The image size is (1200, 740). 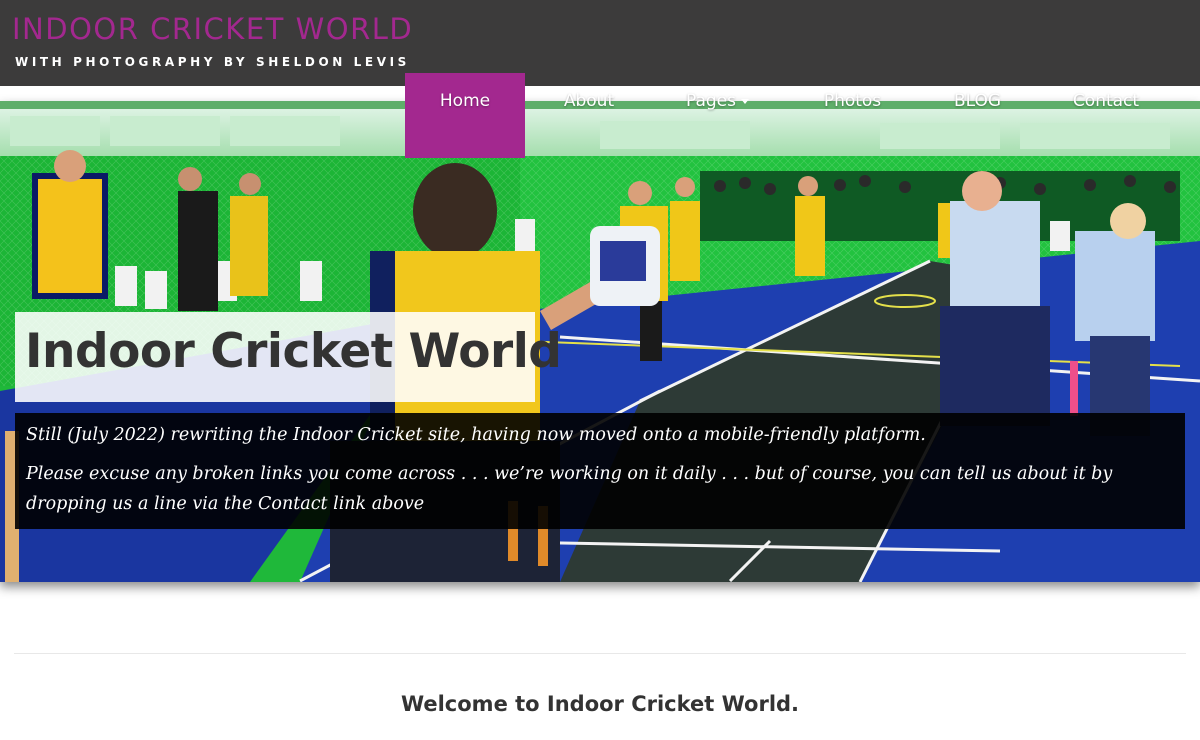 I want to click on hero-title-box: Indoor Cricket World, so click(x=288, y=357).